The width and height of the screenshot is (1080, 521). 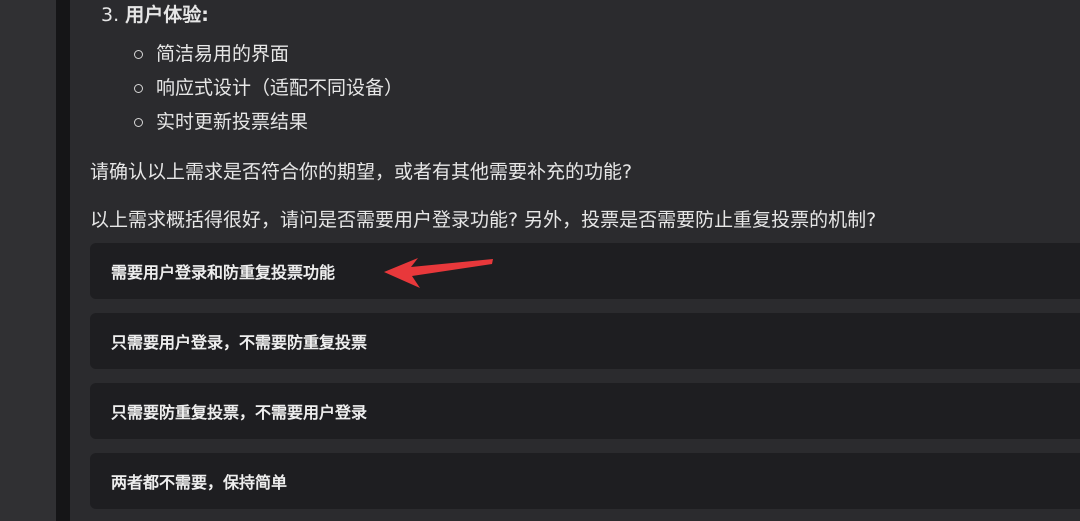 I want to click on list-item: 实时更新投票结果, so click(x=268, y=122).